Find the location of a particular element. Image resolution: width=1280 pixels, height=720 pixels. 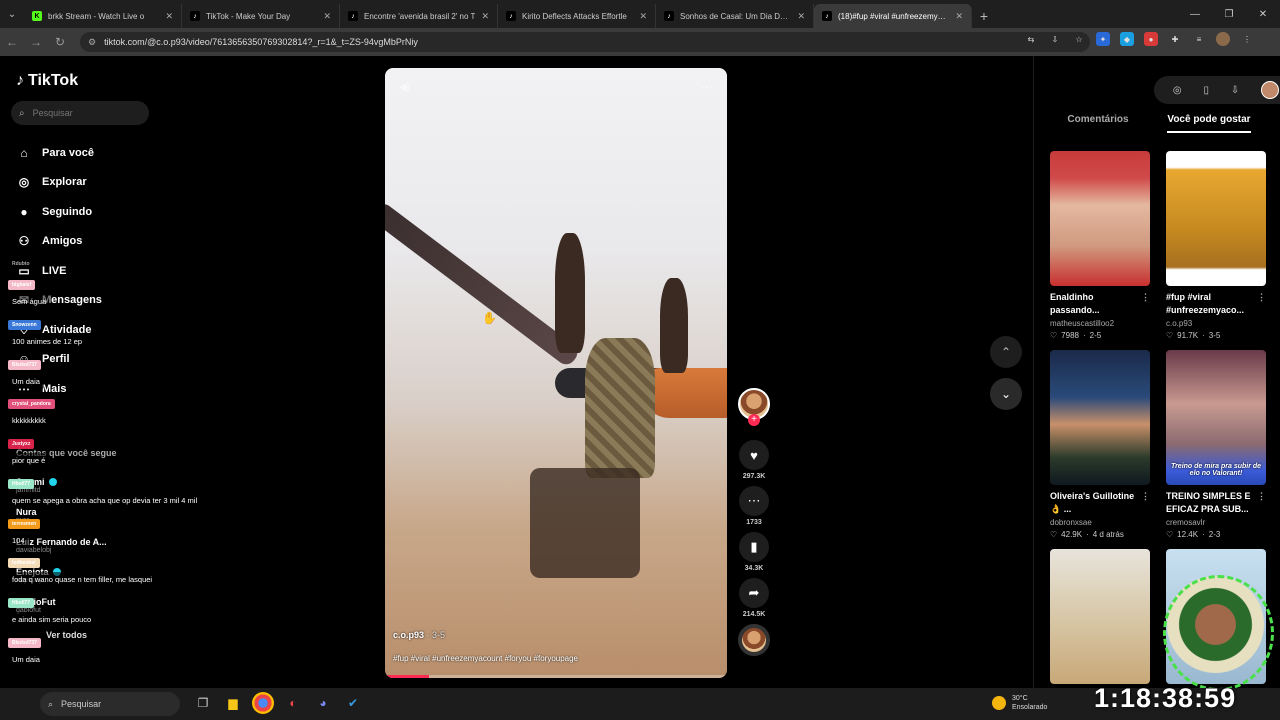

tab-favicon-icon: ♪ is located at coordinates (511, 16).